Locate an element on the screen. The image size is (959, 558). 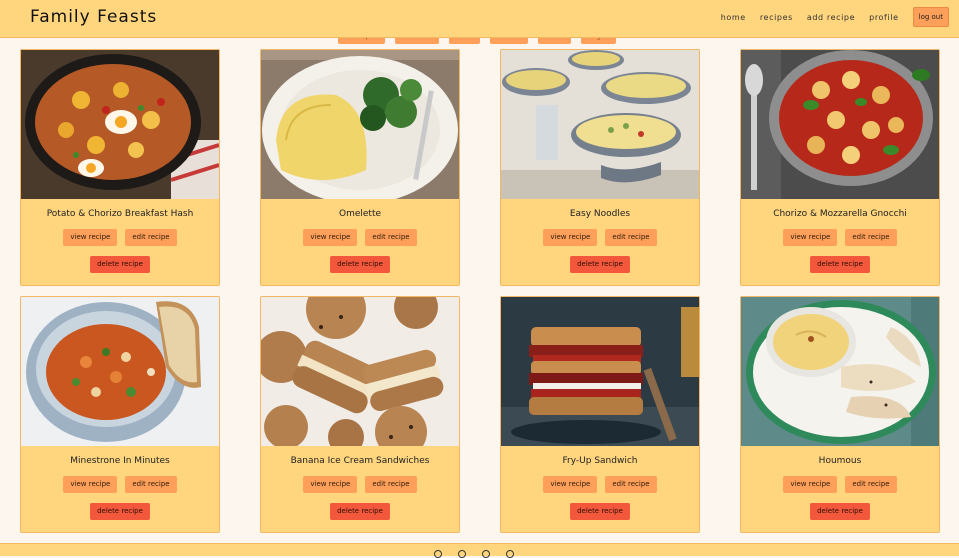
nav-links: home recipes add recipe profile log out is located at coordinates (828, 17).